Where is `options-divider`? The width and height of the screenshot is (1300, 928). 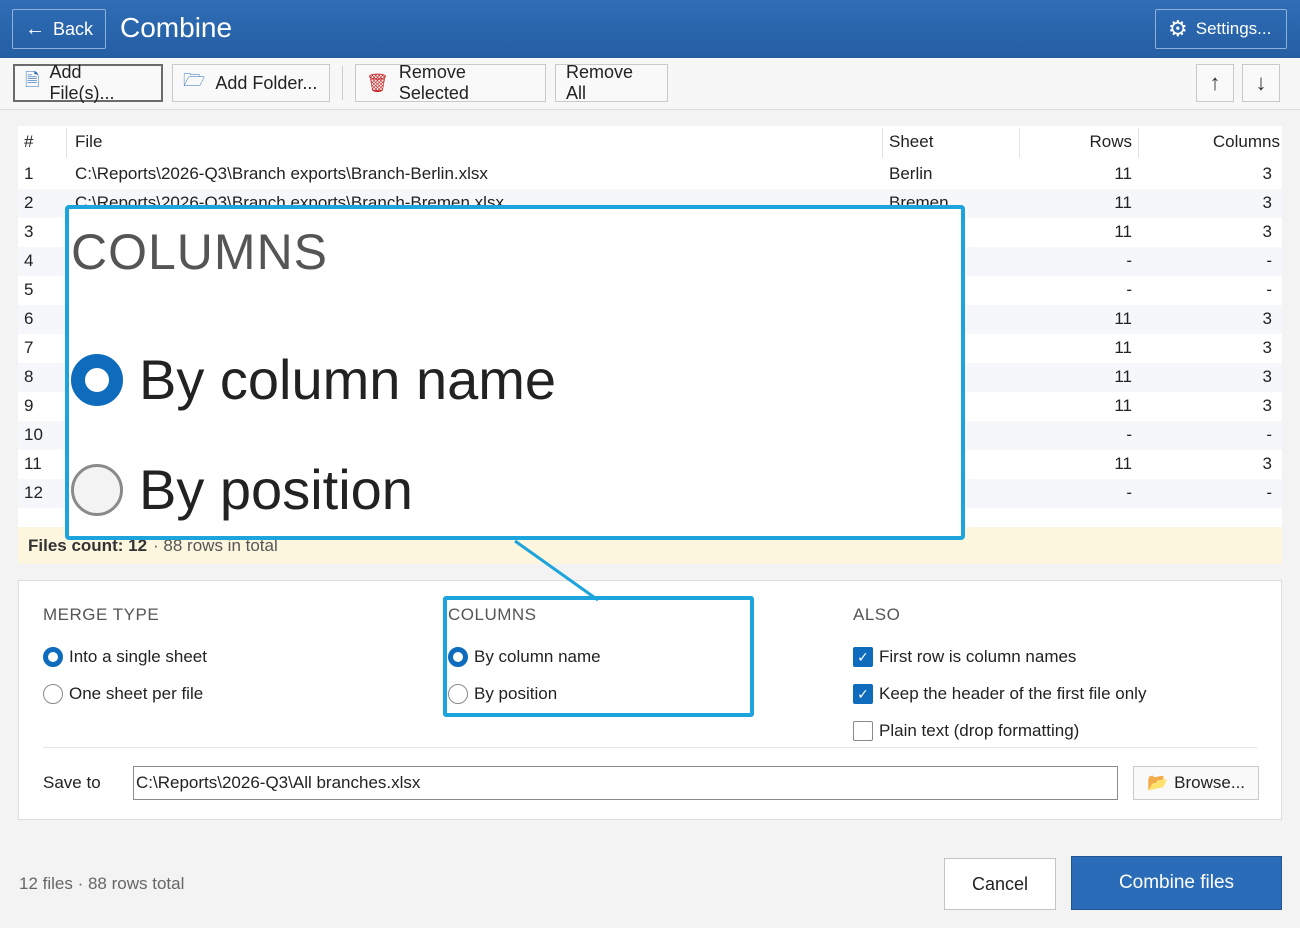 options-divider is located at coordinates (650, 747).